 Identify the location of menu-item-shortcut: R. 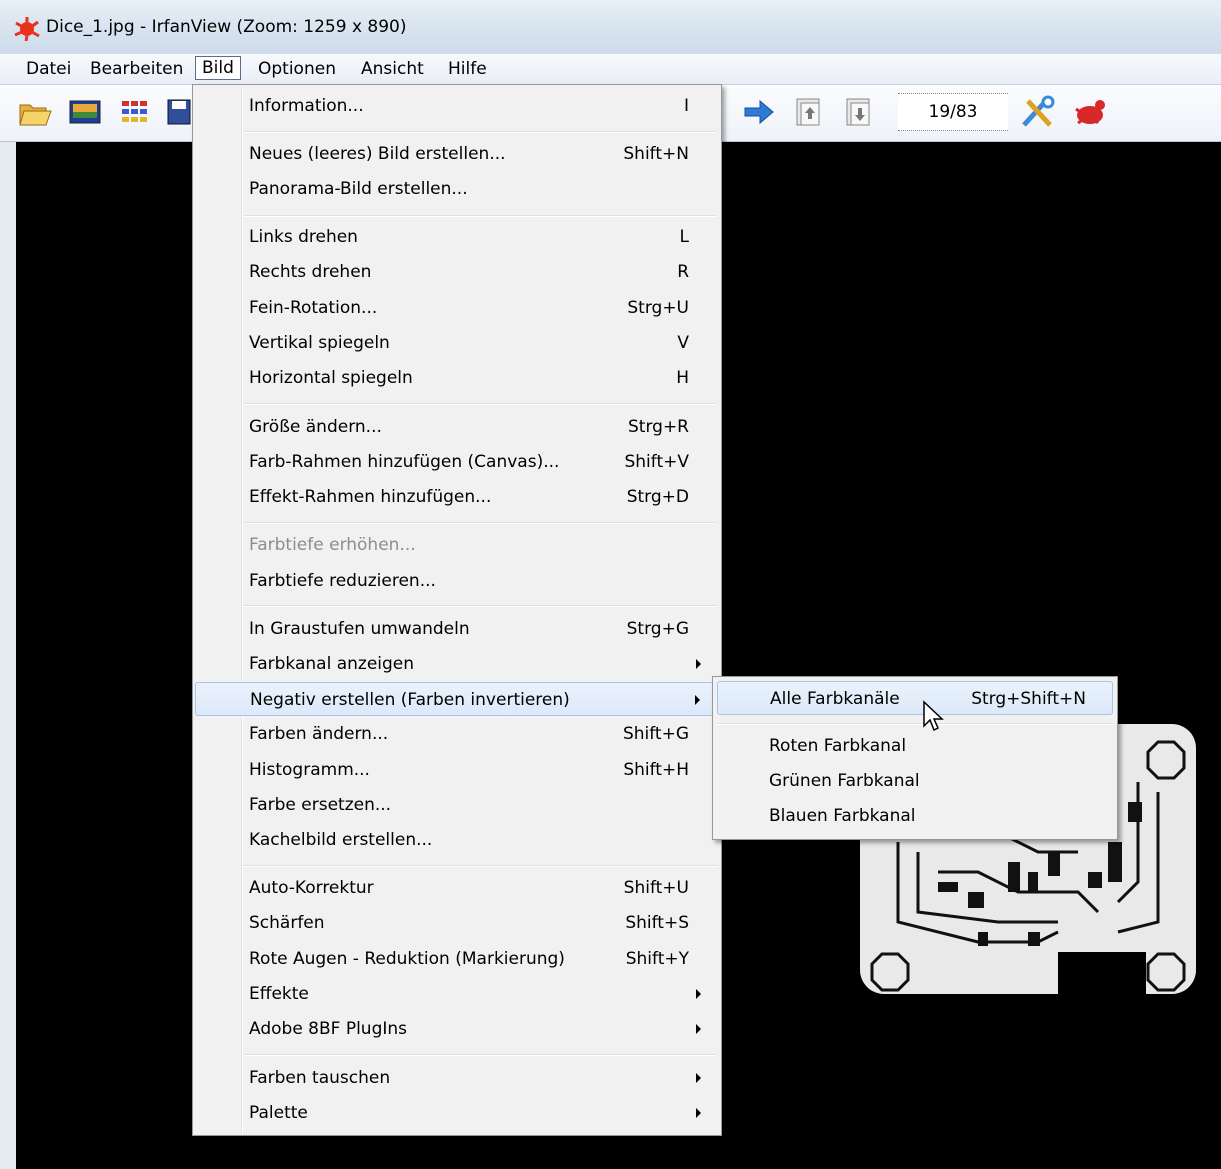
(683, 272).